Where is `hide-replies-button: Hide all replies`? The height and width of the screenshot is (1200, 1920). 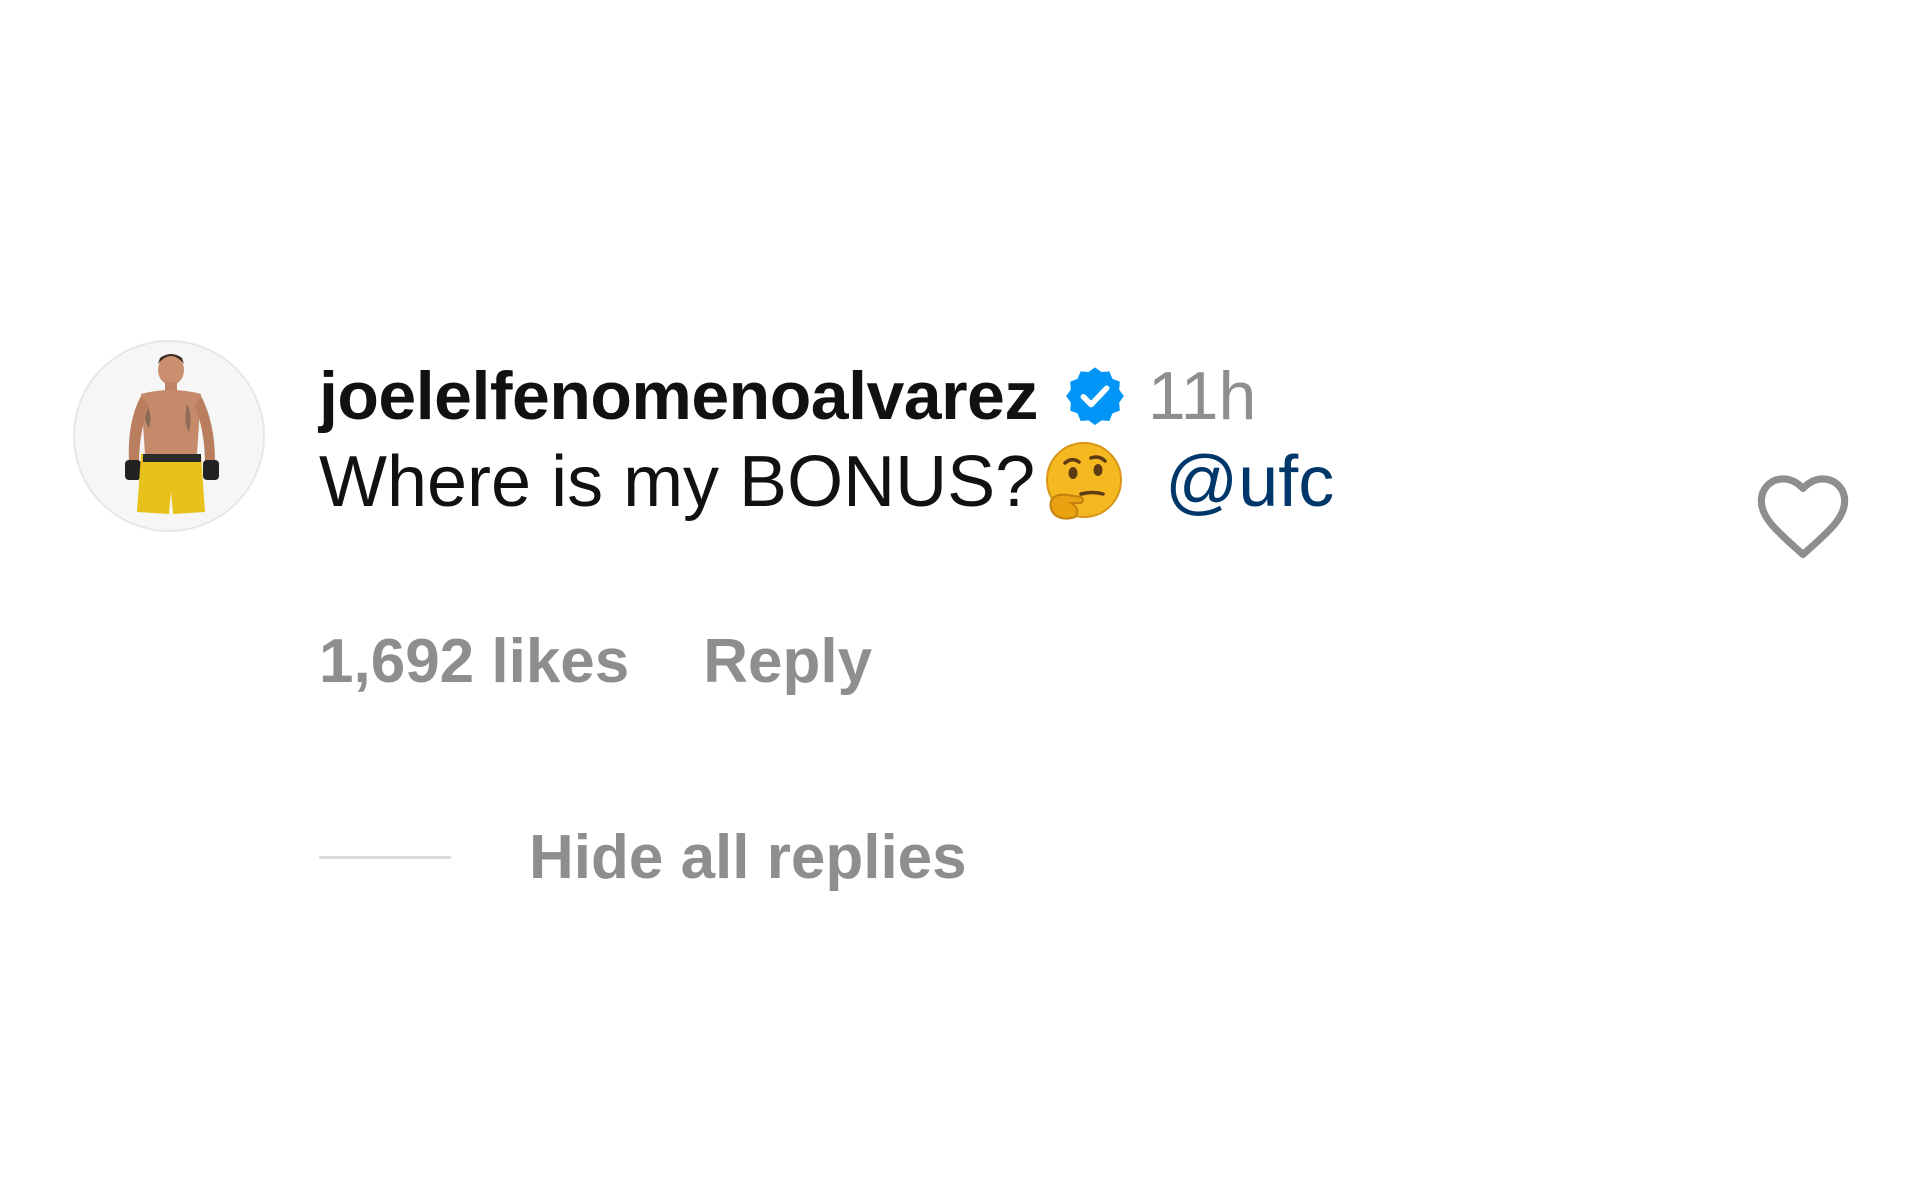
hide-replies-button: Hide all replies is located at coordinates (643, 857).